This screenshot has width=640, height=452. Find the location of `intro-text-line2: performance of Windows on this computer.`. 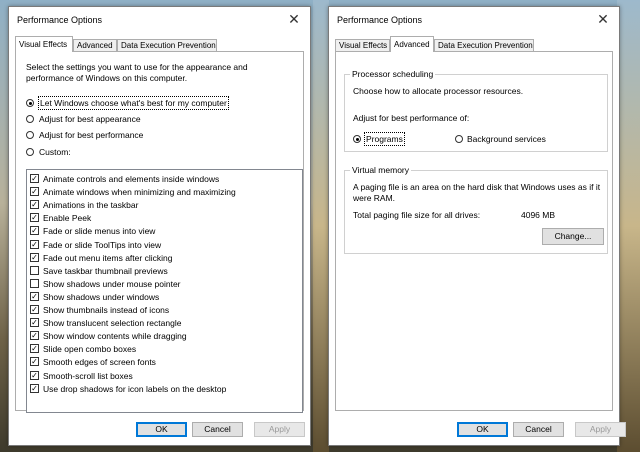

intro-text-line2: performance of Windows on this computer. is located at coordinates (107, 78).